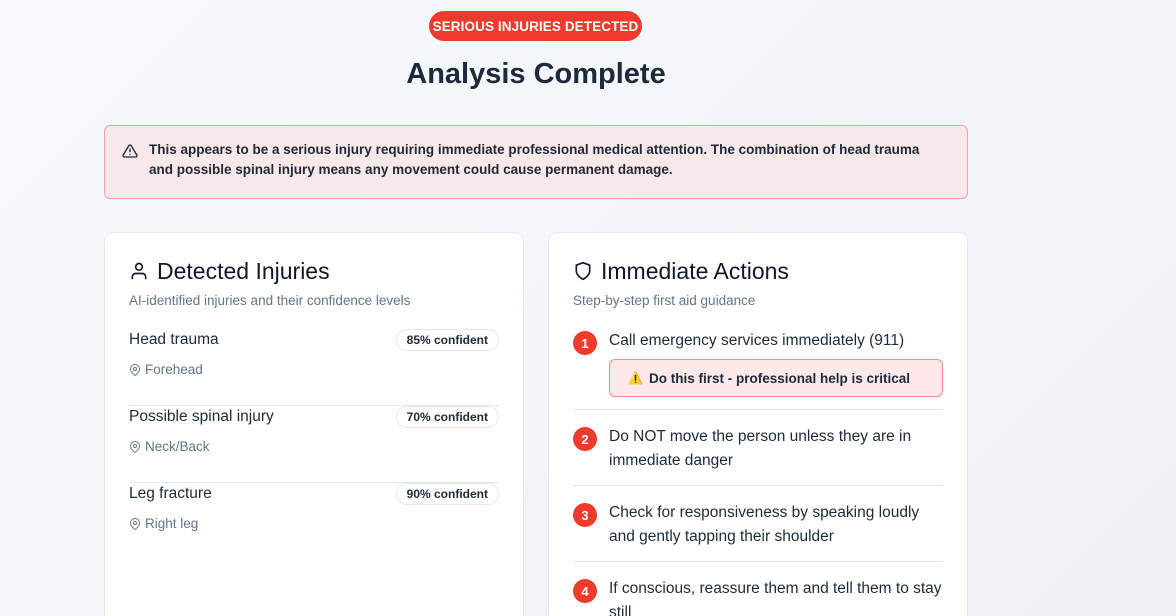 This screenshot has height=616, width=1176. I want to click on injury-name: Possible spinal injury, so click(201, 416).